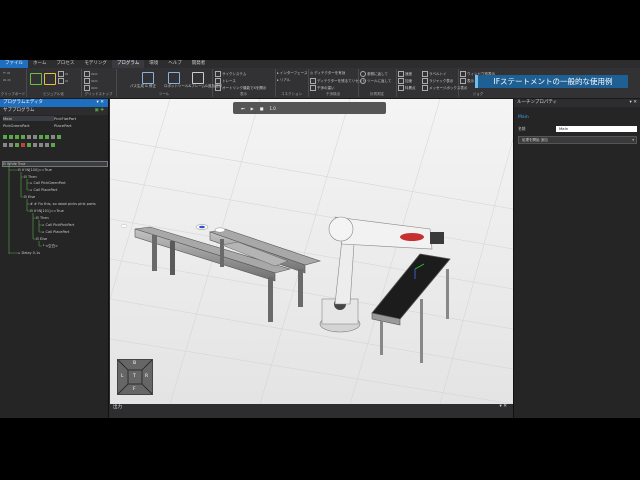 The width and height of the screenshot is (640, 480). I want to click on paste-button: ✂ ▭, so click(6, 73).